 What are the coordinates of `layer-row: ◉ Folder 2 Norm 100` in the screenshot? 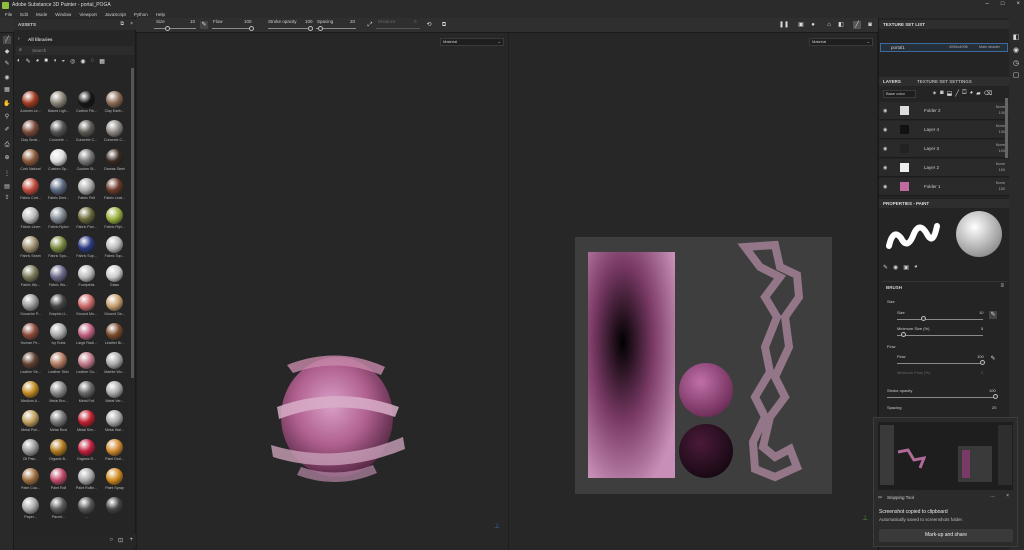 It's located at (944, 111).